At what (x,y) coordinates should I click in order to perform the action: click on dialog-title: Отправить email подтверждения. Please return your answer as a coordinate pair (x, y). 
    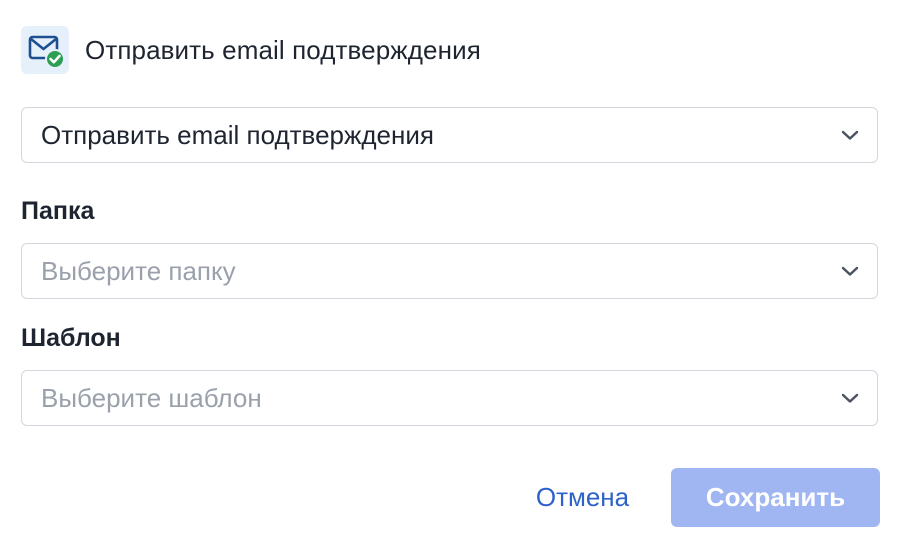
    Looking at the image, I should click on (283, 49).